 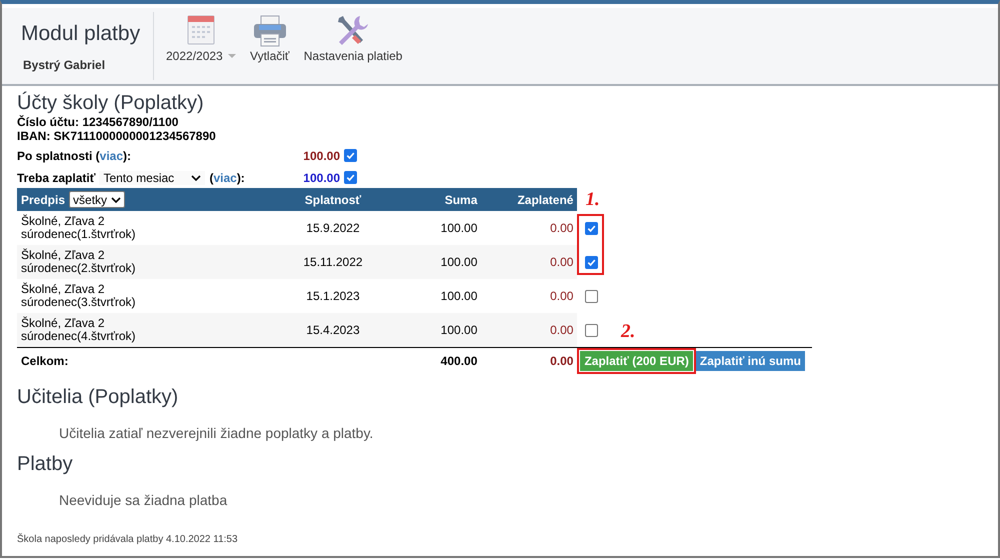 I want to click on annotation-number: 1., so click(x=592, y=199).